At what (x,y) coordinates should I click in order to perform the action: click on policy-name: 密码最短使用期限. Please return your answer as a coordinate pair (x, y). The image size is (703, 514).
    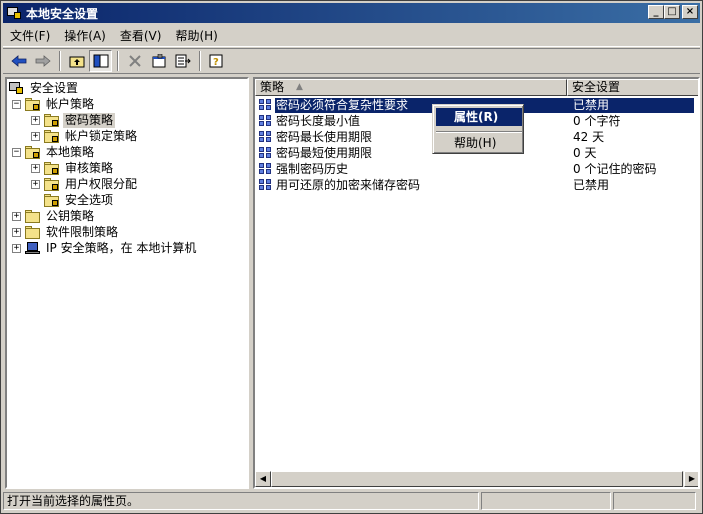
    Looking at the image, I should click on (324, 152).